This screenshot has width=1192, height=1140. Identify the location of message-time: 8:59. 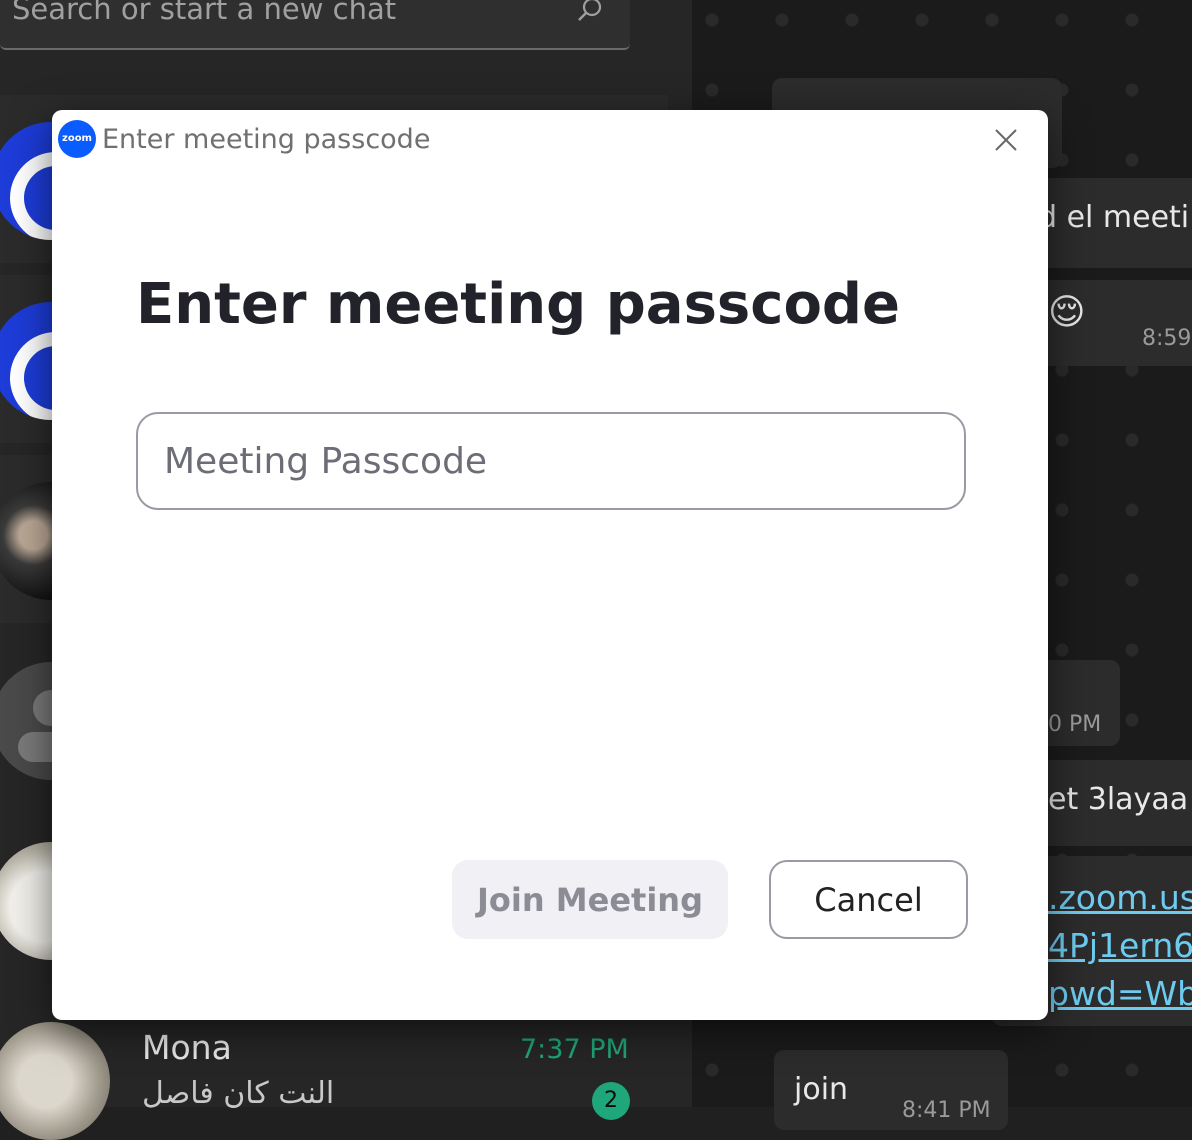
(1167, 338).